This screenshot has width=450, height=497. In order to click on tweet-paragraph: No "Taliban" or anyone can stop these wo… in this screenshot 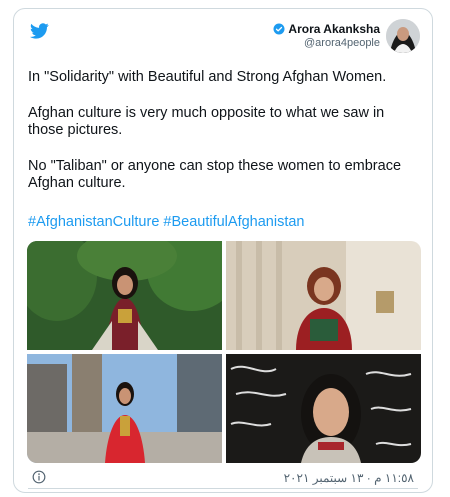, I will do `click(215, 174)`.